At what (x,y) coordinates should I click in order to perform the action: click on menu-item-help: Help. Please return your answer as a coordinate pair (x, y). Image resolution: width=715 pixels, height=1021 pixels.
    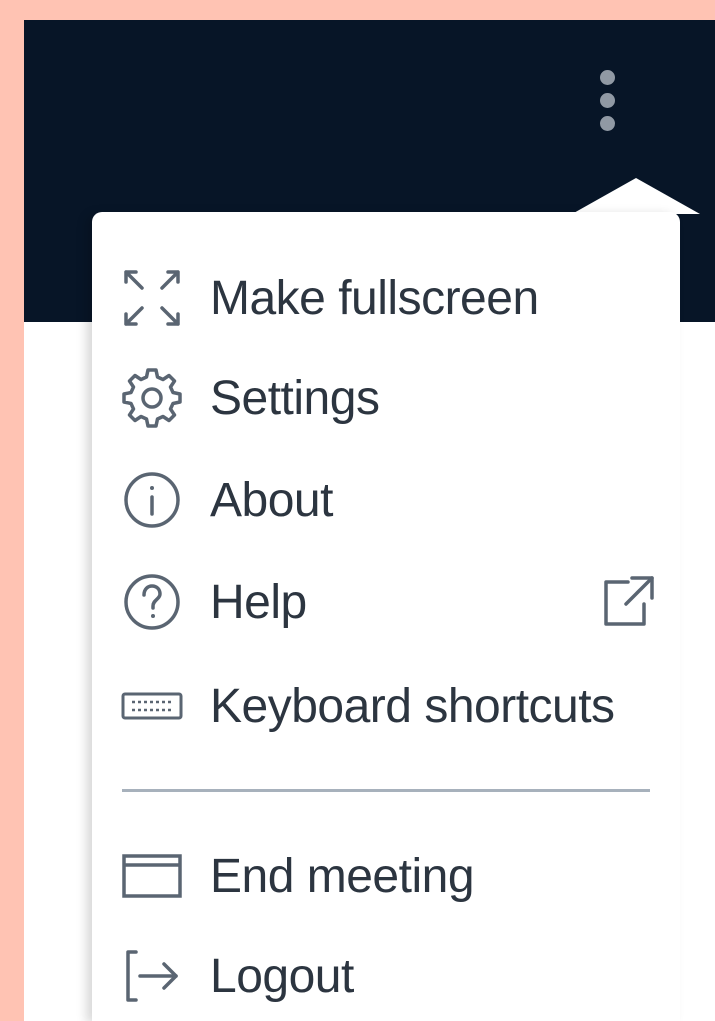
    Looking at the image, I should click on (386, 602).